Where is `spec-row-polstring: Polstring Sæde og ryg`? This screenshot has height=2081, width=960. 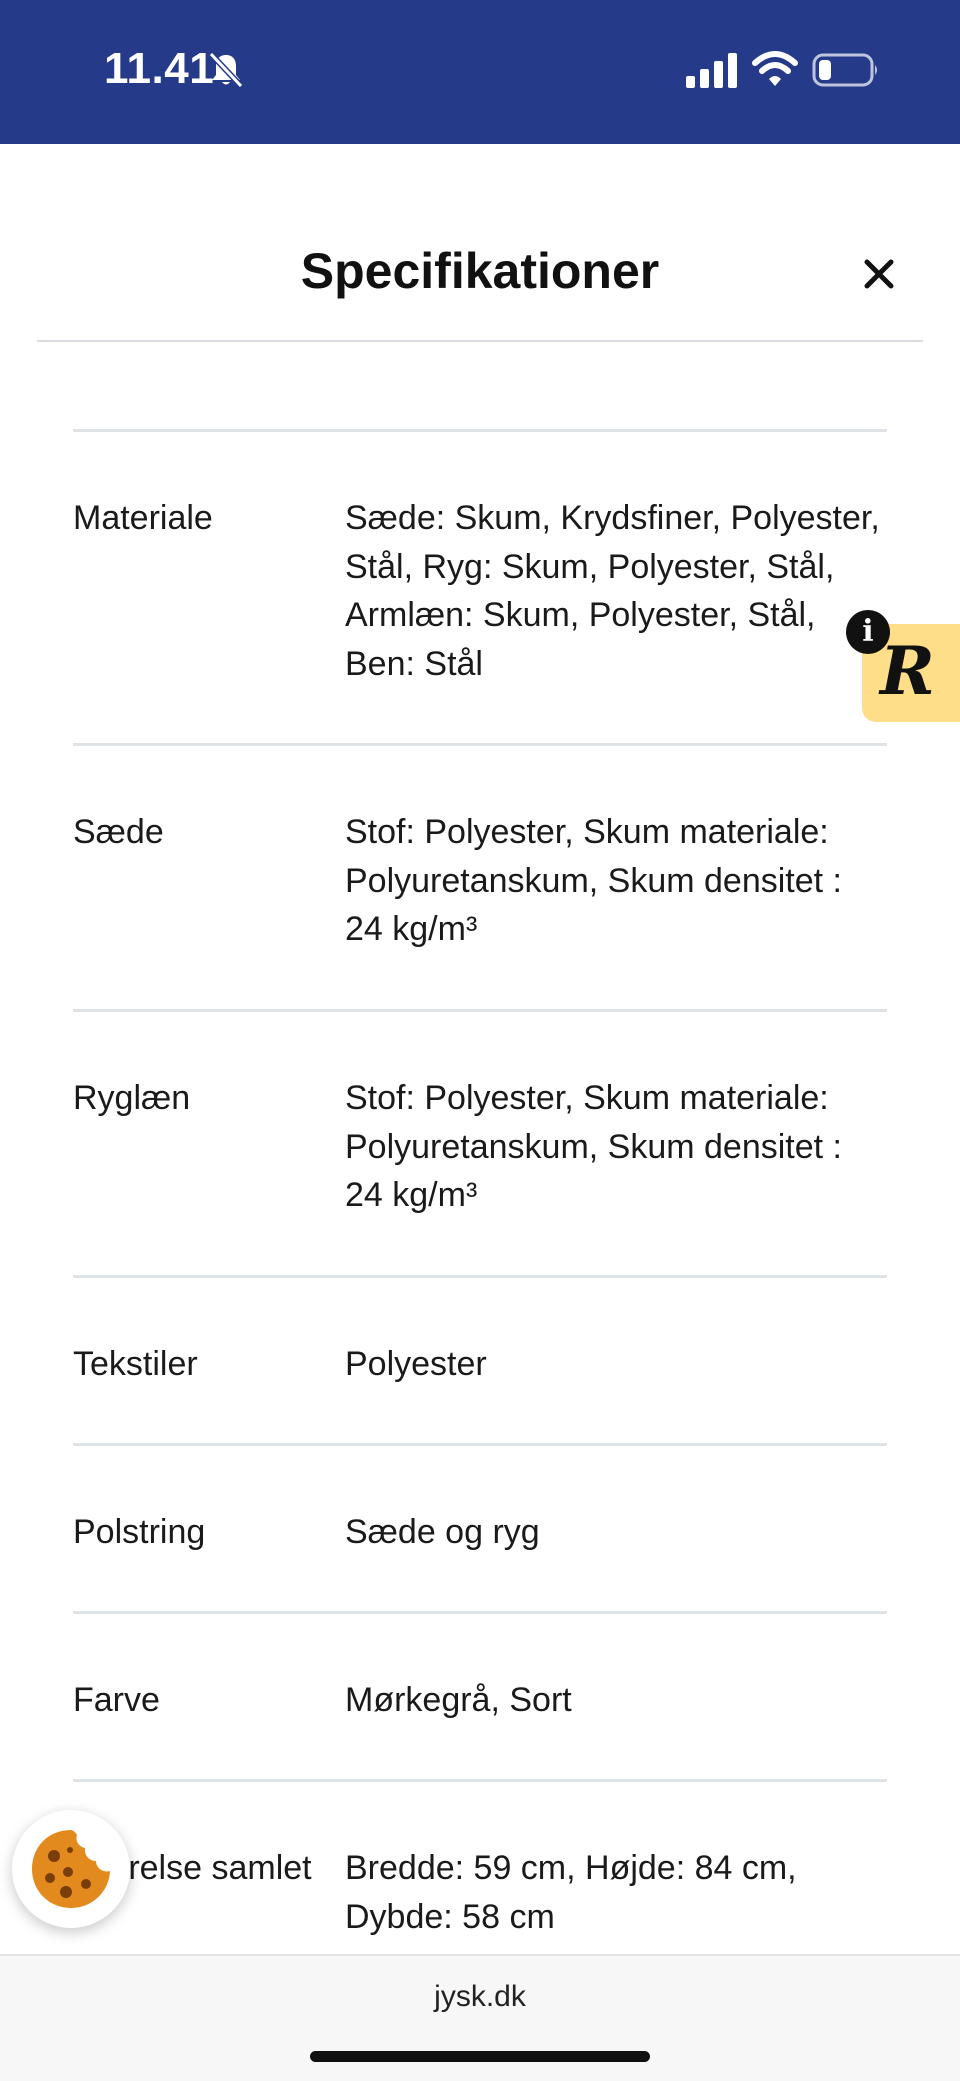
spec-row-polstring: Polstring Sæde og ryg is located at coordinates (480, 1528).